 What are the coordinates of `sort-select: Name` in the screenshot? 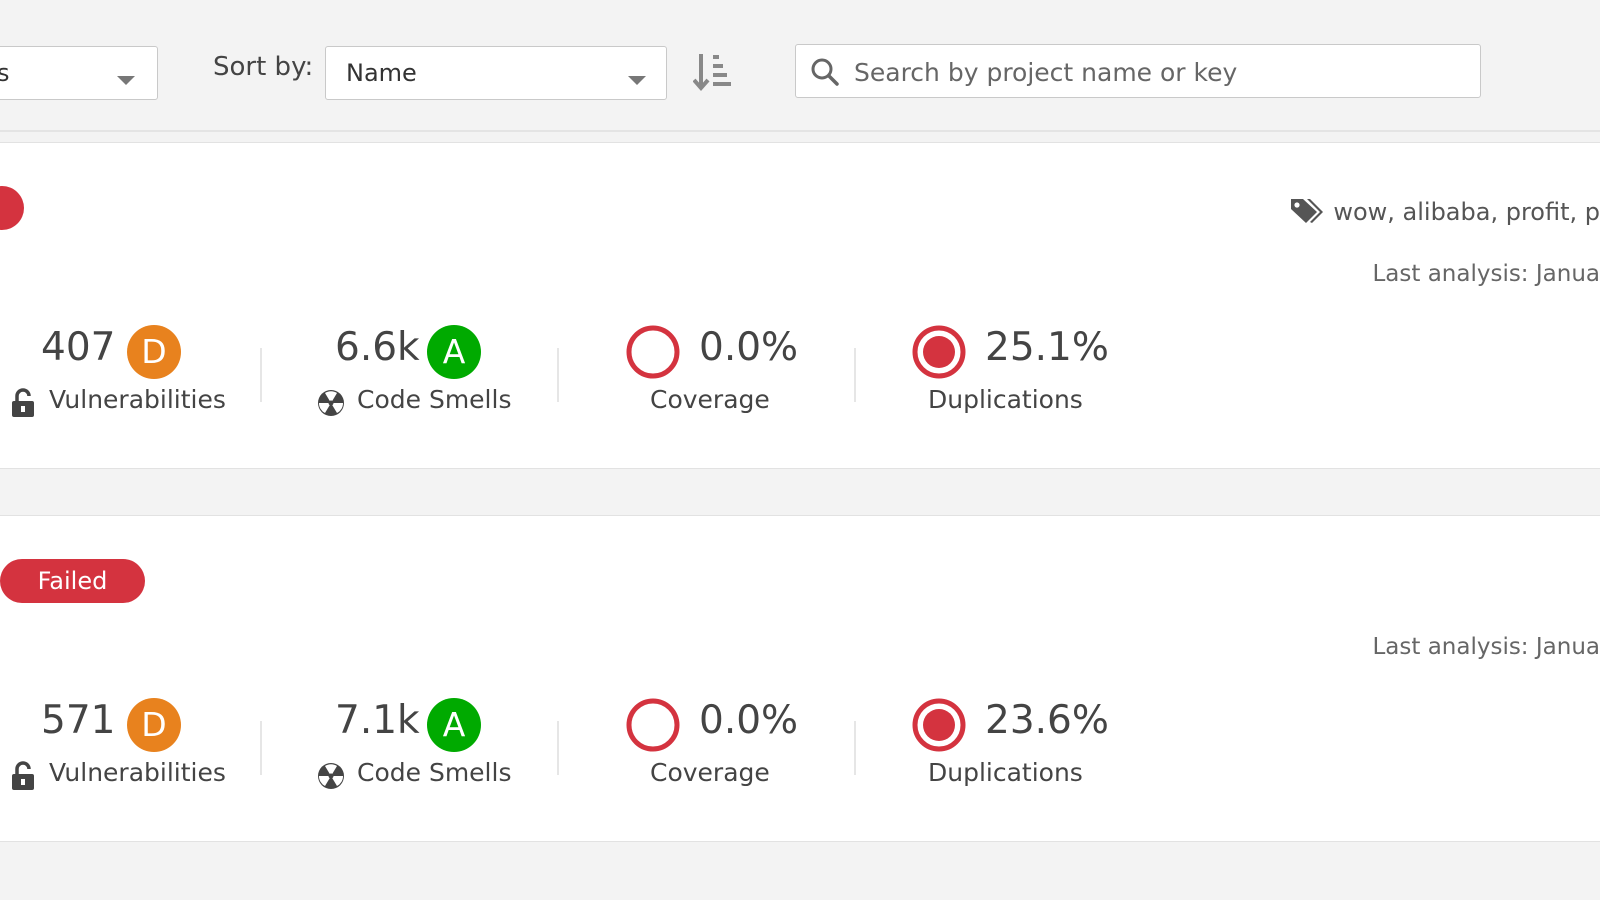 It's located at (496, 73).